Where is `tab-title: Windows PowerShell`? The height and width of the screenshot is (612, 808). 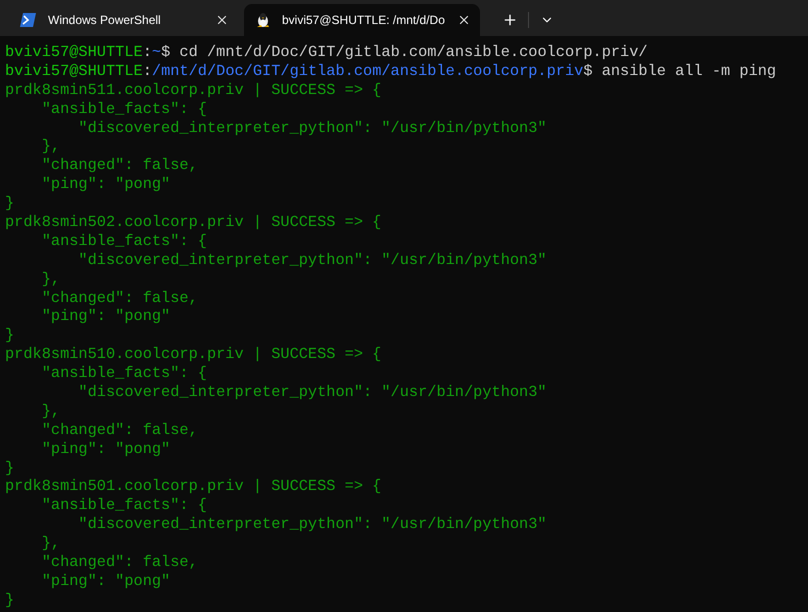
tab-title: Windows PowerShell is located at coordinates (105, 20).